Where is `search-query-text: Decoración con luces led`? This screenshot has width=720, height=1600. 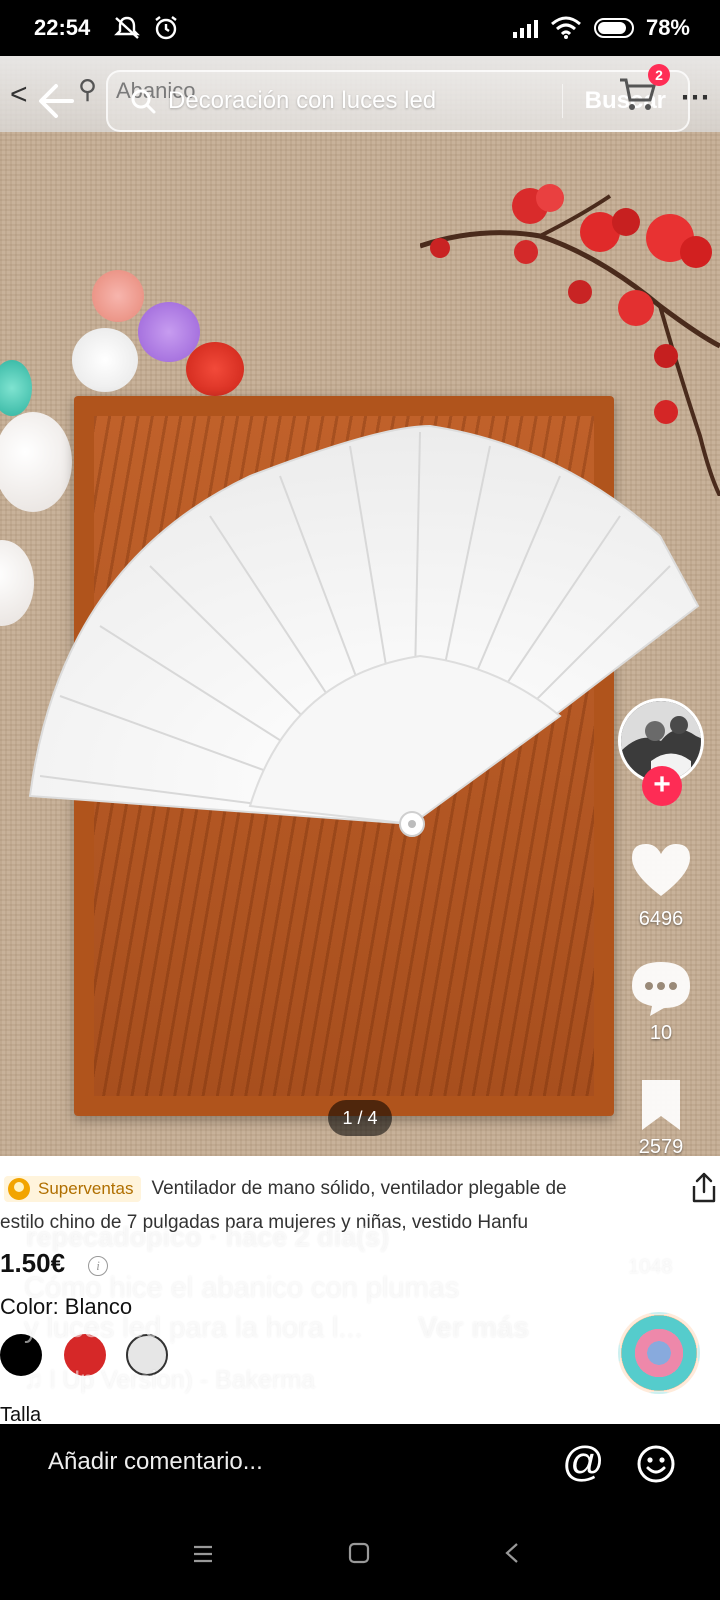 search-query-text: Decoración con luces led is located at coordinates (302, 101).